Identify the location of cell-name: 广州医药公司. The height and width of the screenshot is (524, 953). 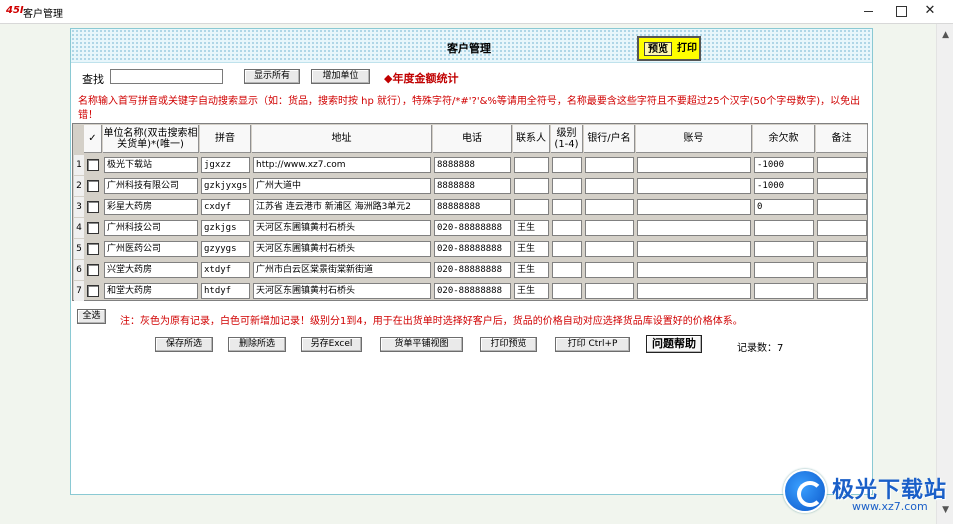
(151, 249).